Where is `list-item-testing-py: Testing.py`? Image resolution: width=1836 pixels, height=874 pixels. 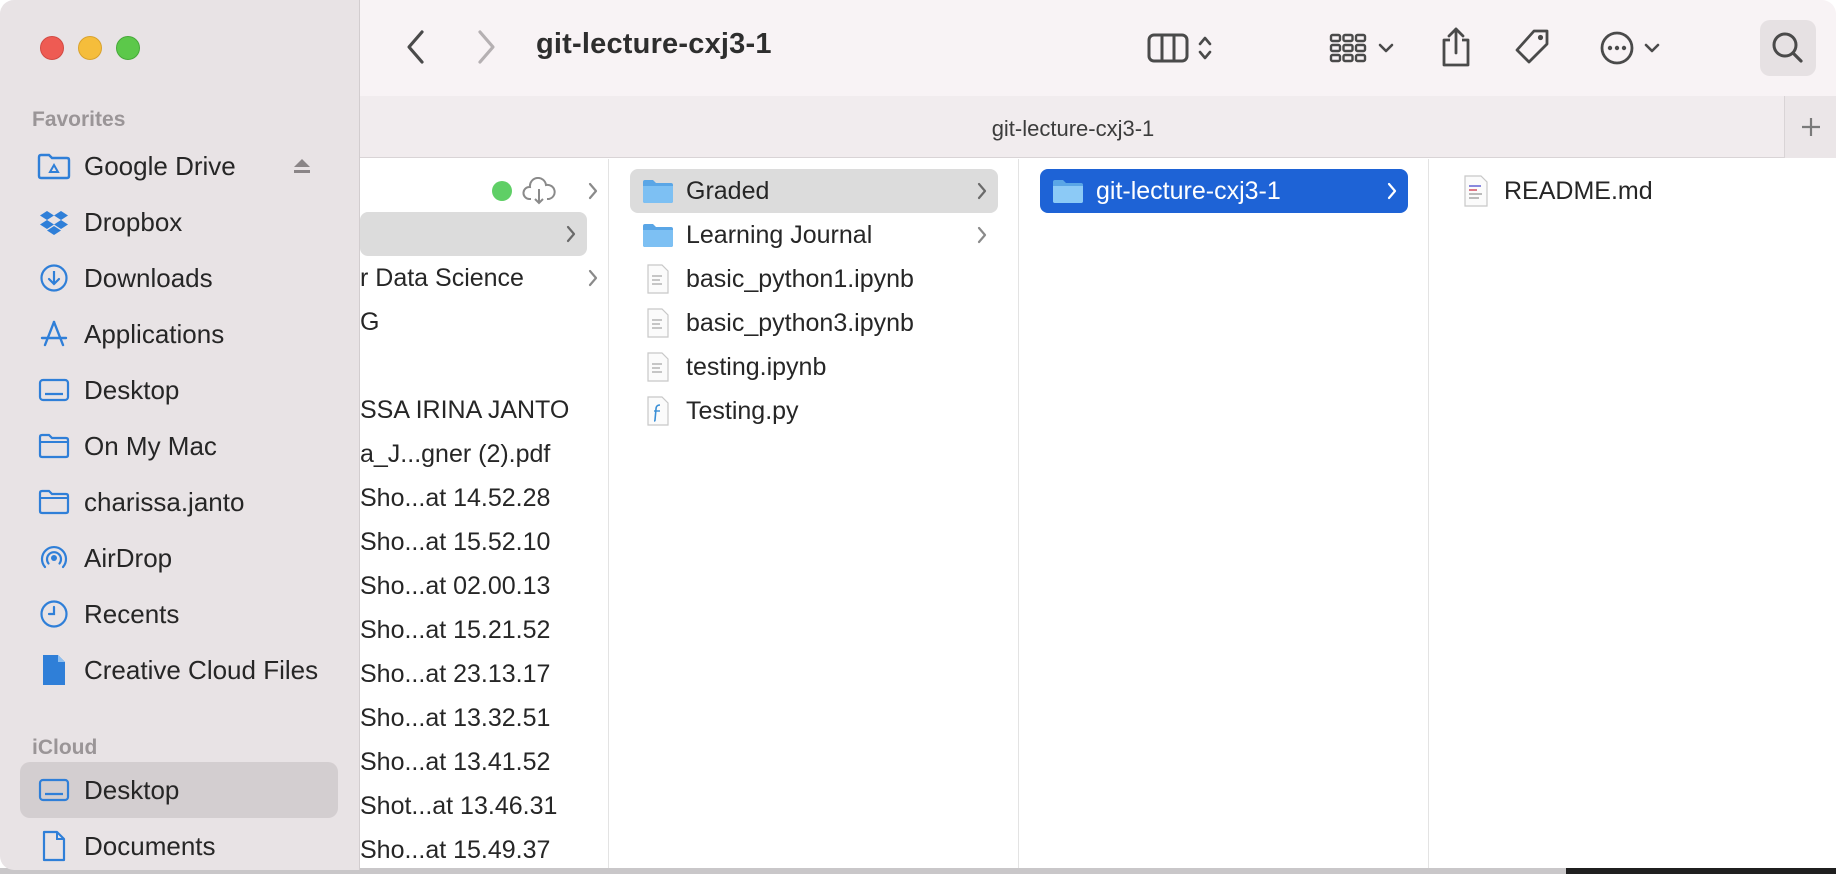 list-item-testing-py: Testing.py is located at coordinates (814, 411).